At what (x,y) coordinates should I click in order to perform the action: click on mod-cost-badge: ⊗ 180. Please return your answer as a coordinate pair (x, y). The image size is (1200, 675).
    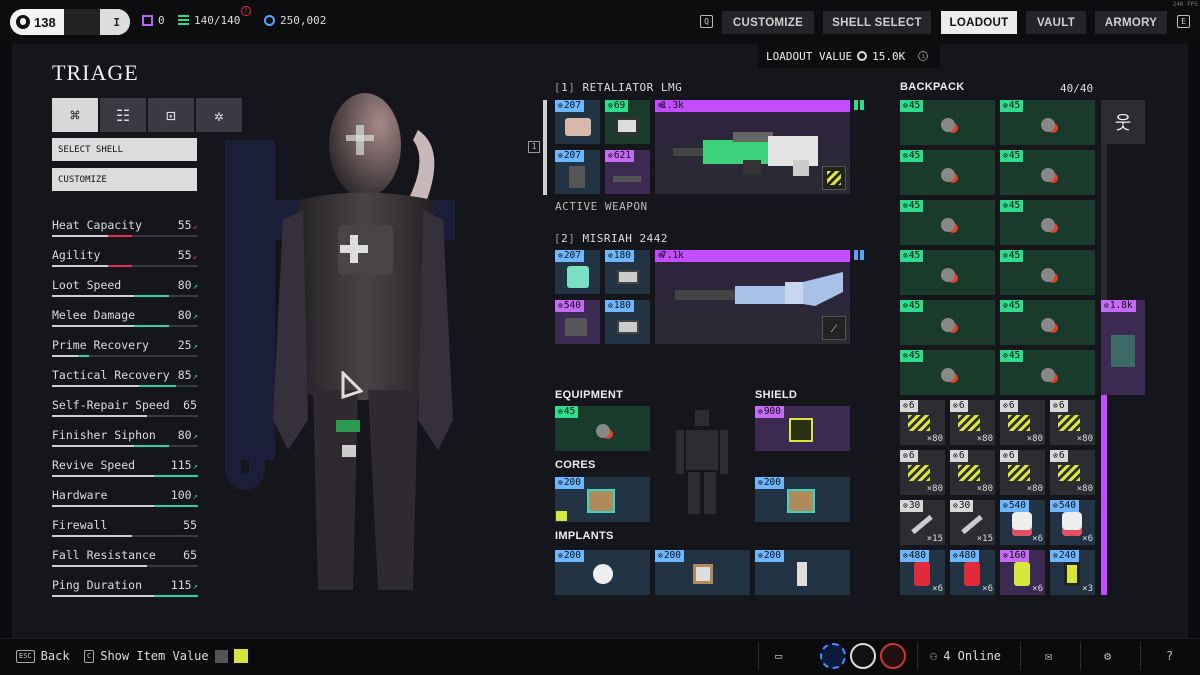
    Looking at the image, I should click on (619, 306).